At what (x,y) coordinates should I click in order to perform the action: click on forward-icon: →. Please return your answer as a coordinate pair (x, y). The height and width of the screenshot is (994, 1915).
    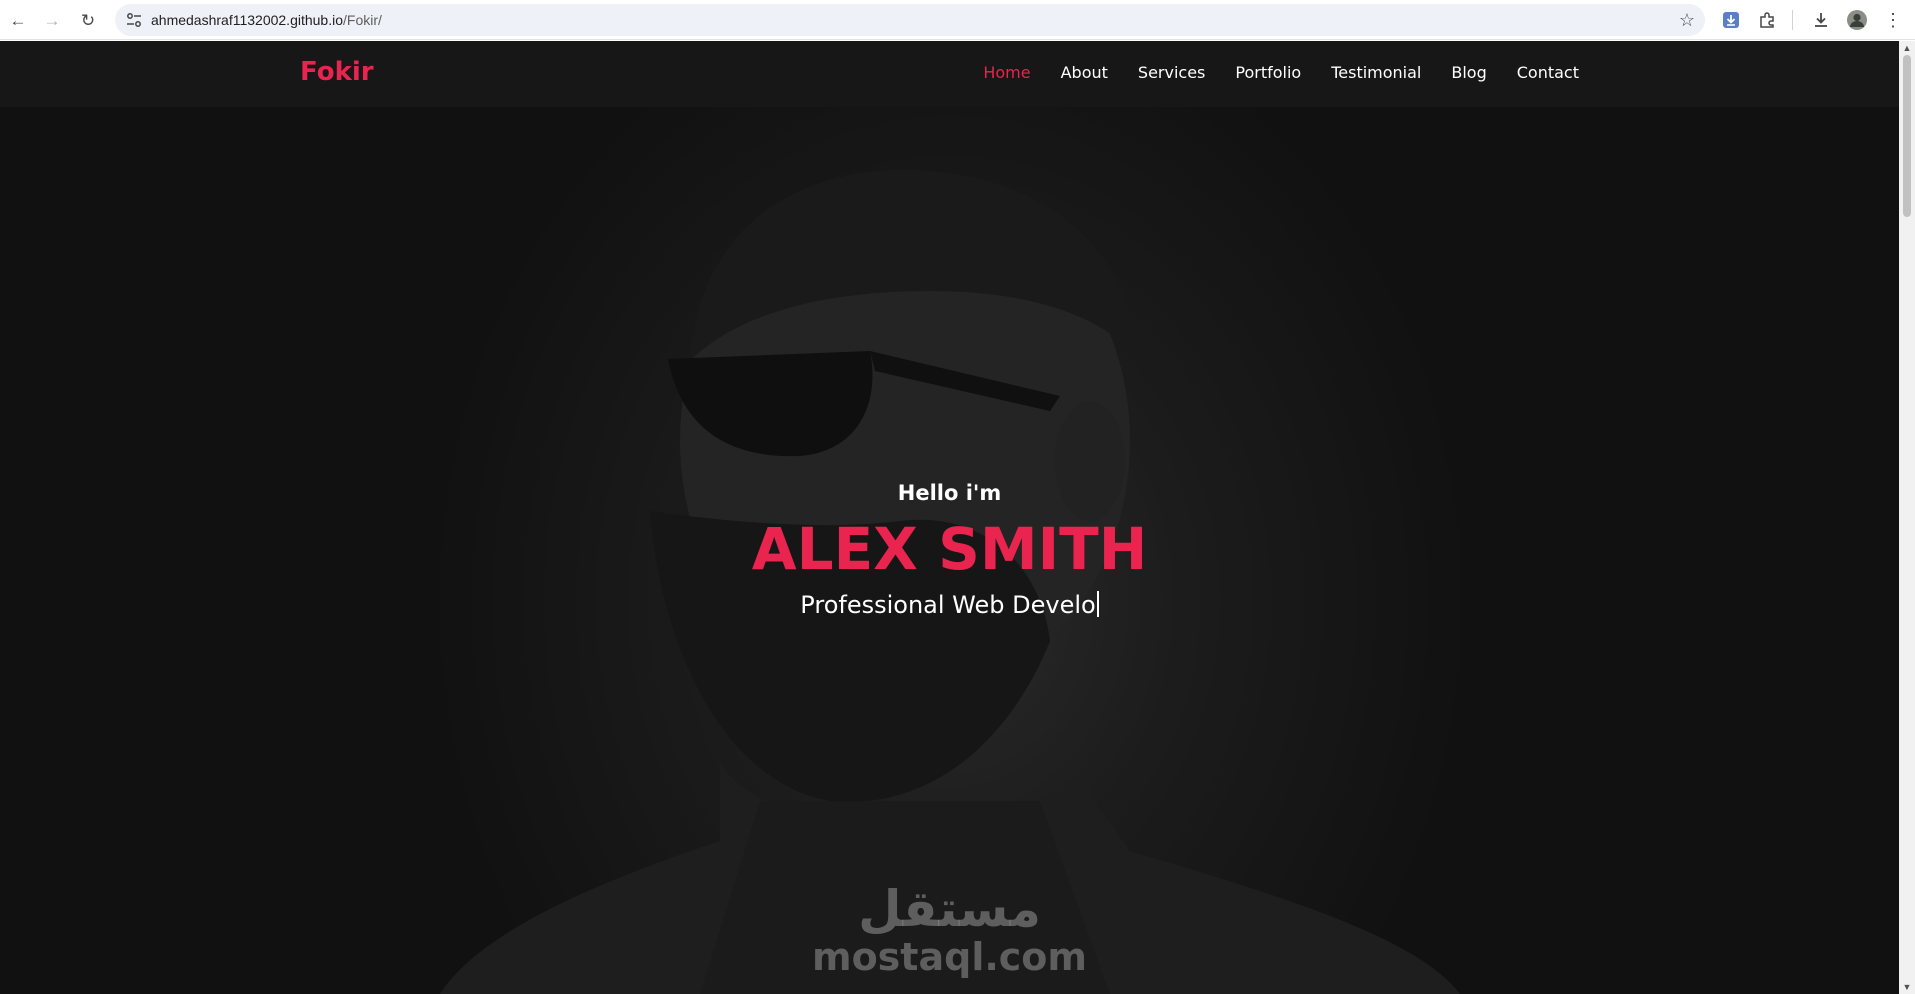
    Looking at the image, I should click on (52, 20).